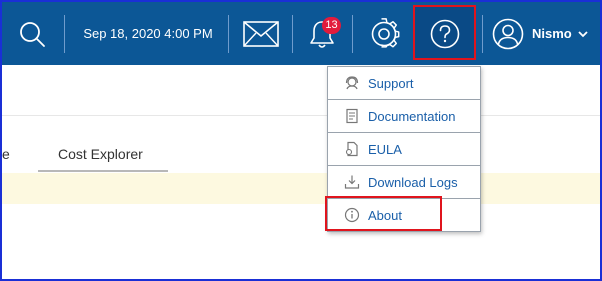  I want to click on tab-cost-explorer: Cost Explorer, so click(100, 154).